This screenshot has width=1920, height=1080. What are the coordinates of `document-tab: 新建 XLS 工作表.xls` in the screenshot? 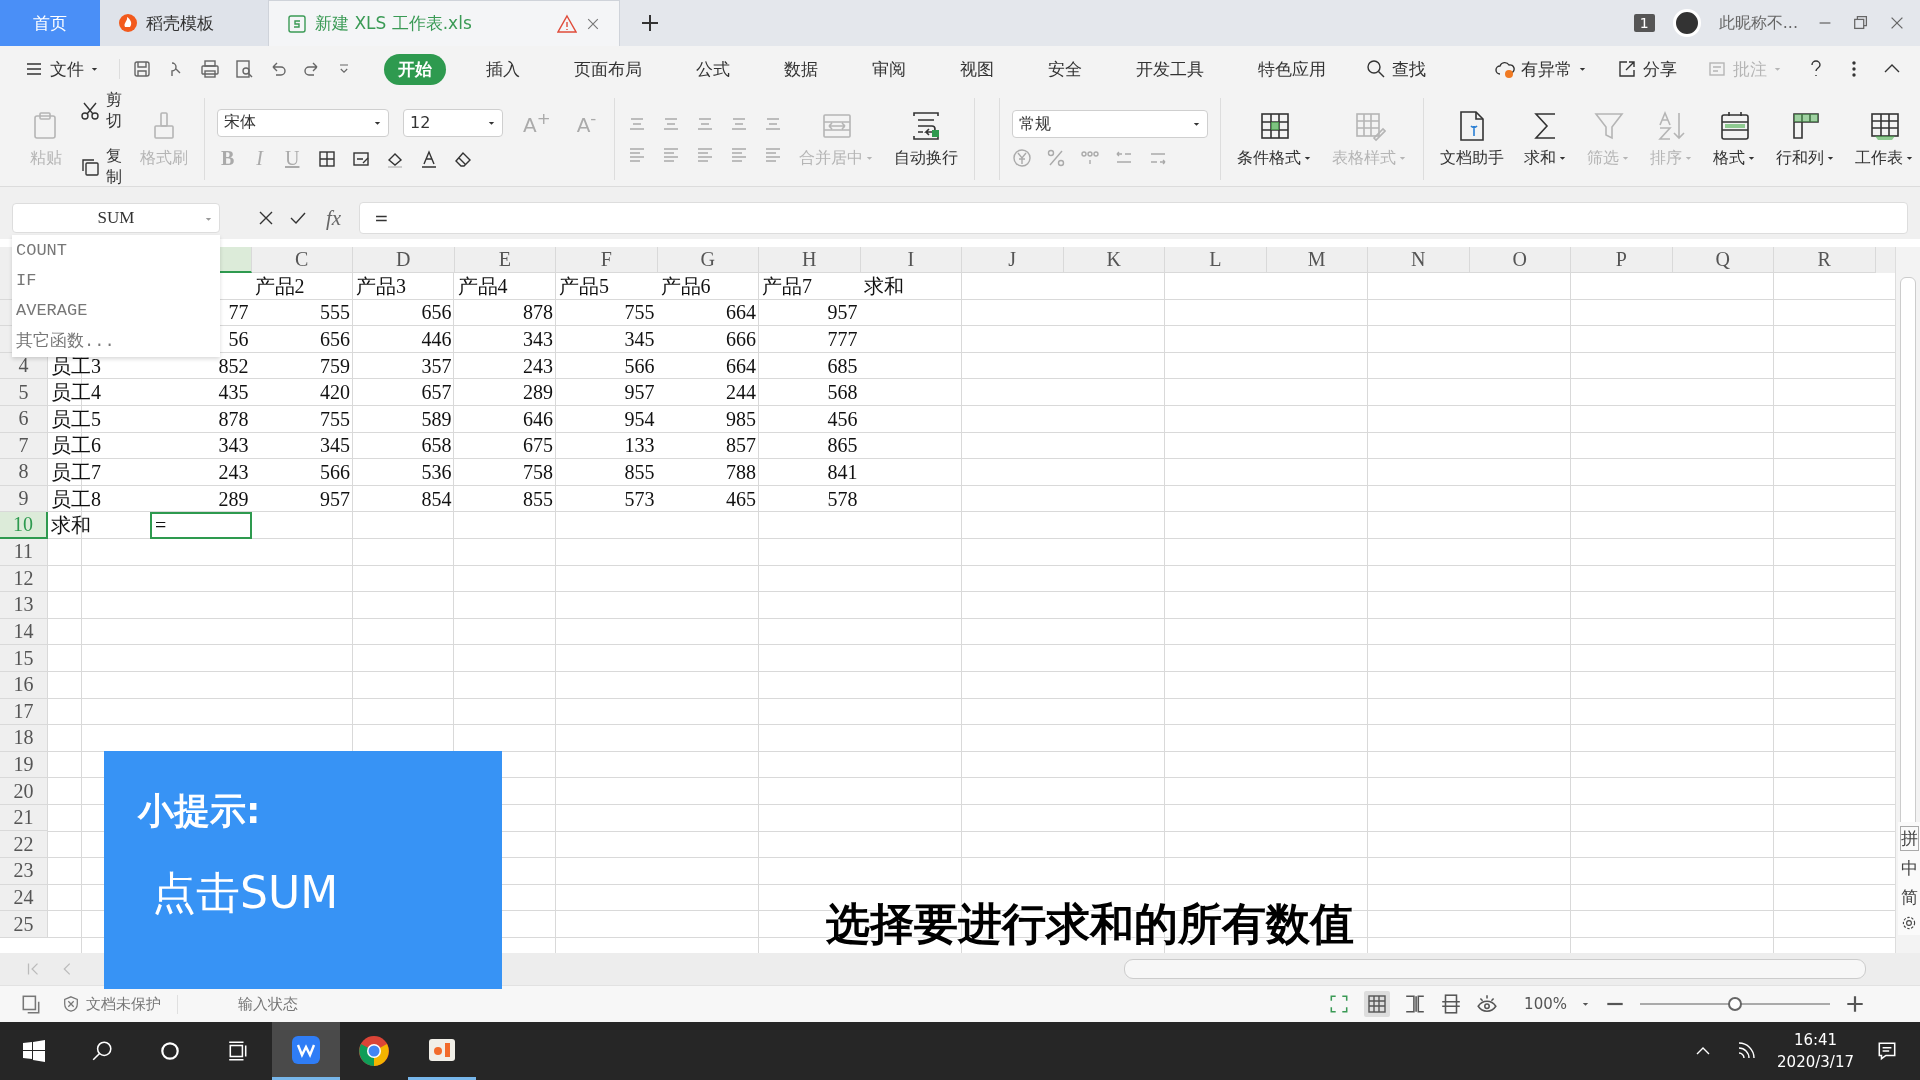 It's located at (444, 23).